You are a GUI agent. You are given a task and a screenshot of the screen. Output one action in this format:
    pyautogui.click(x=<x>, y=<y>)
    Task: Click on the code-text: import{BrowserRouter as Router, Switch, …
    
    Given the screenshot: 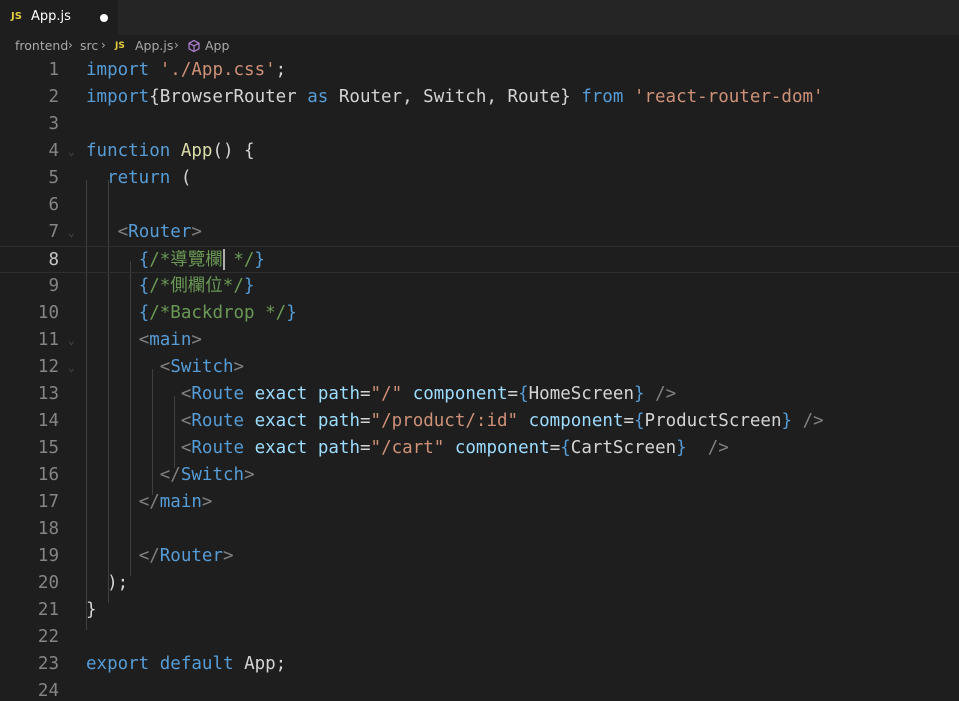 What is the action you would take?
    pyautogui.click(x=455, y=97)
    